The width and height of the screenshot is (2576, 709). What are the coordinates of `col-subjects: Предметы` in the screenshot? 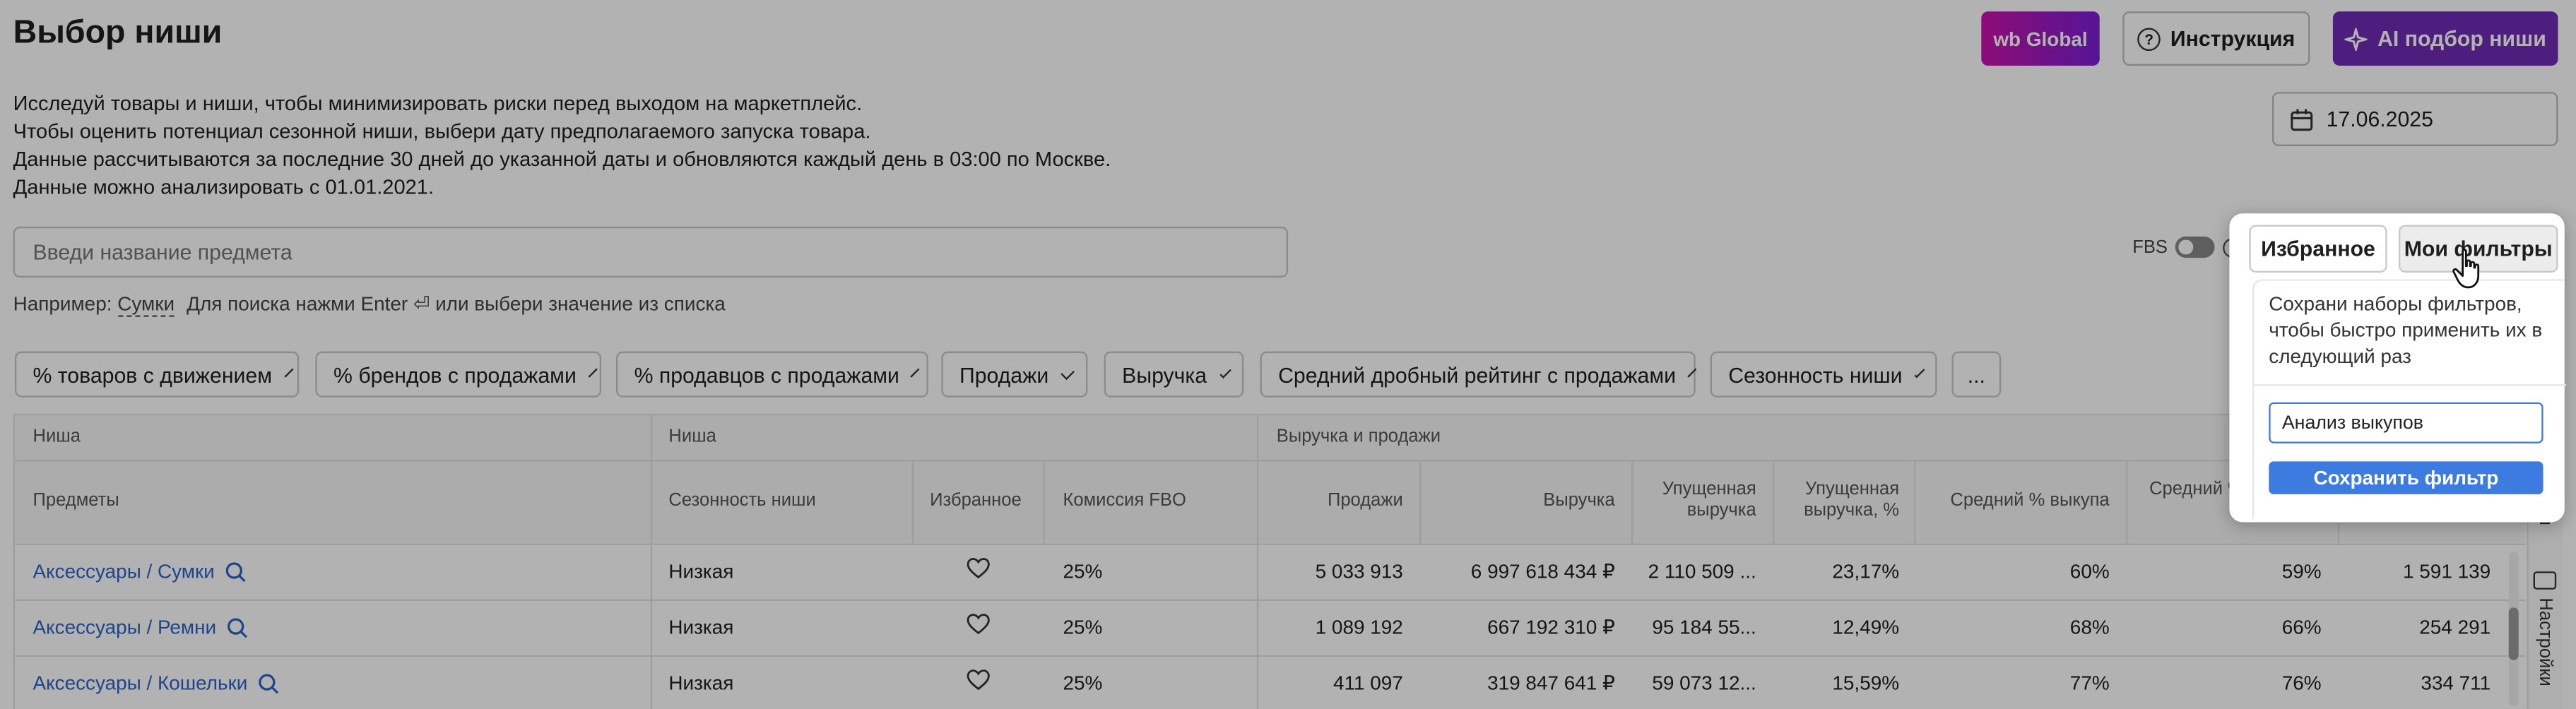 It's located at (76, 501).